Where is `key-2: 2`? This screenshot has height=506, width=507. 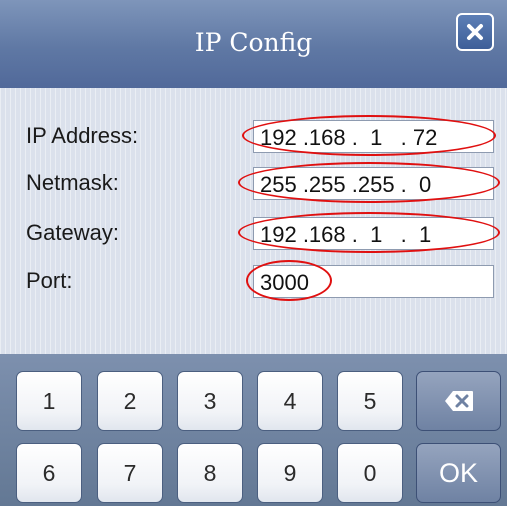
key-2: 2 is located at coordinates (130, 401).